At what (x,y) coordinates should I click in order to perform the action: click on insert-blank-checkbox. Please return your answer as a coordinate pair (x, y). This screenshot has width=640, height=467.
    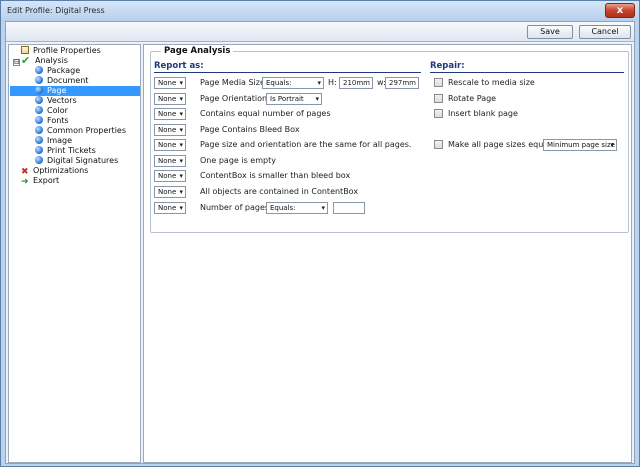
    Looking at the image, I should click on (438, 113).